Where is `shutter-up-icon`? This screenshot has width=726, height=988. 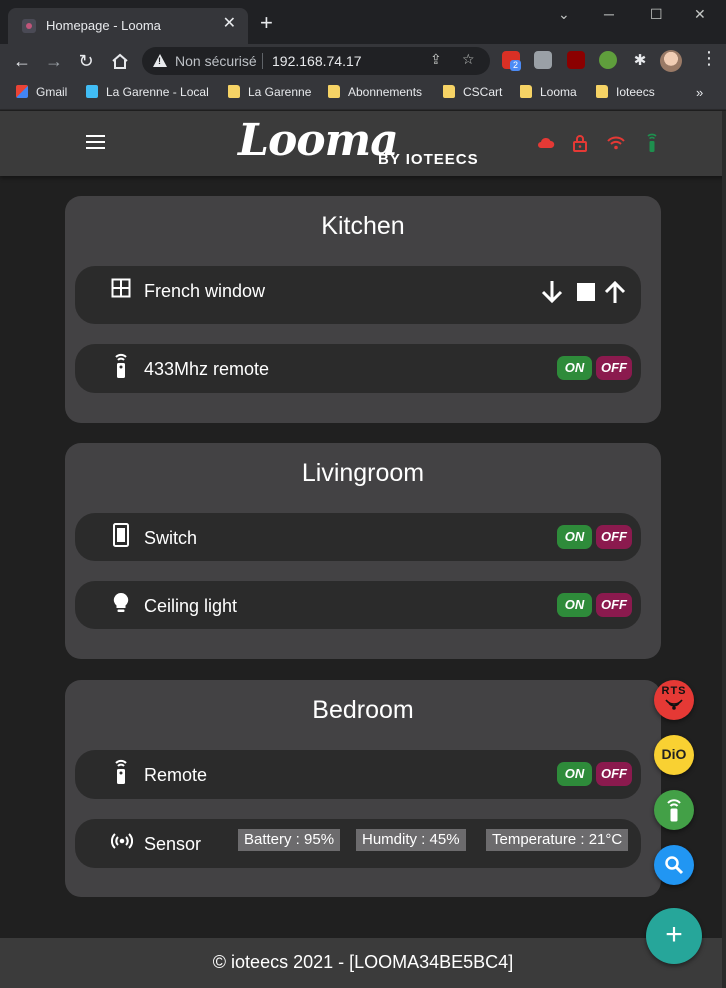
shutter-up-icon is located at coordinates (615, 292).